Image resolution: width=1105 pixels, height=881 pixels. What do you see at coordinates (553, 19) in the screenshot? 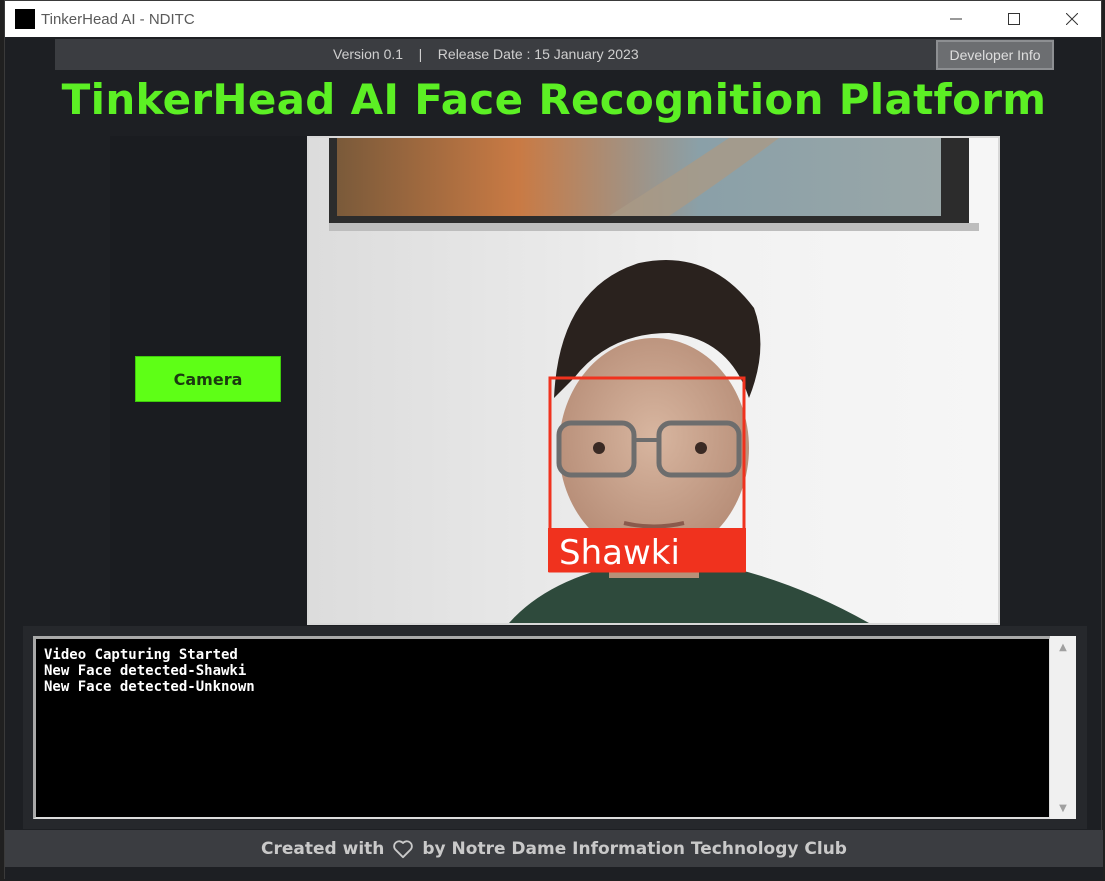
I see `title-bar: TinkerHead AI - NDITC` at bounding box center [553, 19].